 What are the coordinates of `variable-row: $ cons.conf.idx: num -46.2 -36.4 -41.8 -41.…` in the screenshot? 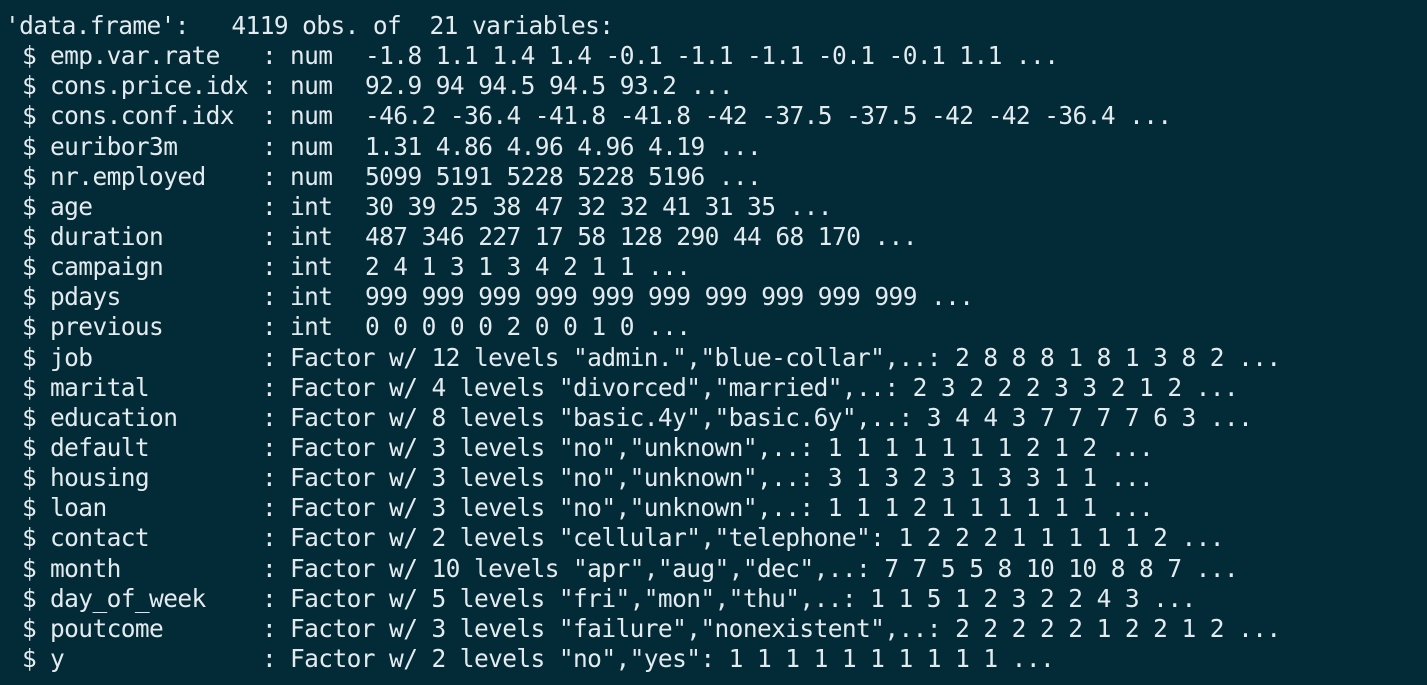 It's located at (716, 116).